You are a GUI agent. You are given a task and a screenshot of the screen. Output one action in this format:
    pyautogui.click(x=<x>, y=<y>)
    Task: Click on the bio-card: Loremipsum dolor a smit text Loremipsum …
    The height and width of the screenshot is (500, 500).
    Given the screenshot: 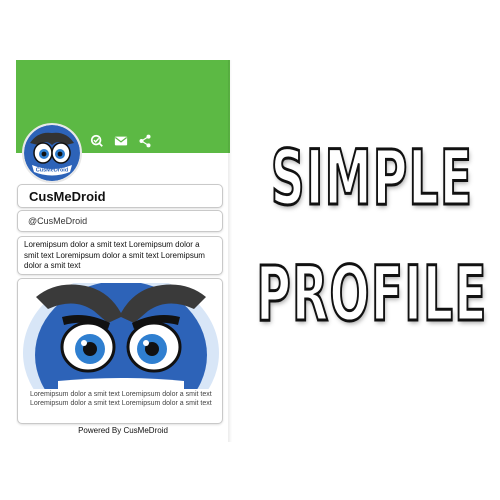 What is the action you would take?
    pyautogui.click(x=120, y=255)
    